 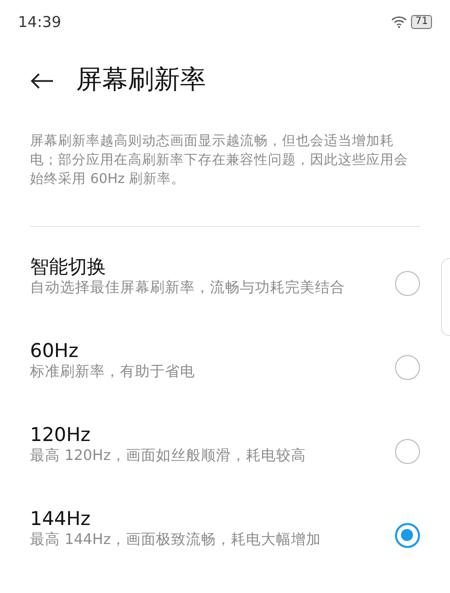 What do you see at coordinates (55, 351) in the screenshot?
I see `option-title: 60Hz` at bounding box center [55, 351].